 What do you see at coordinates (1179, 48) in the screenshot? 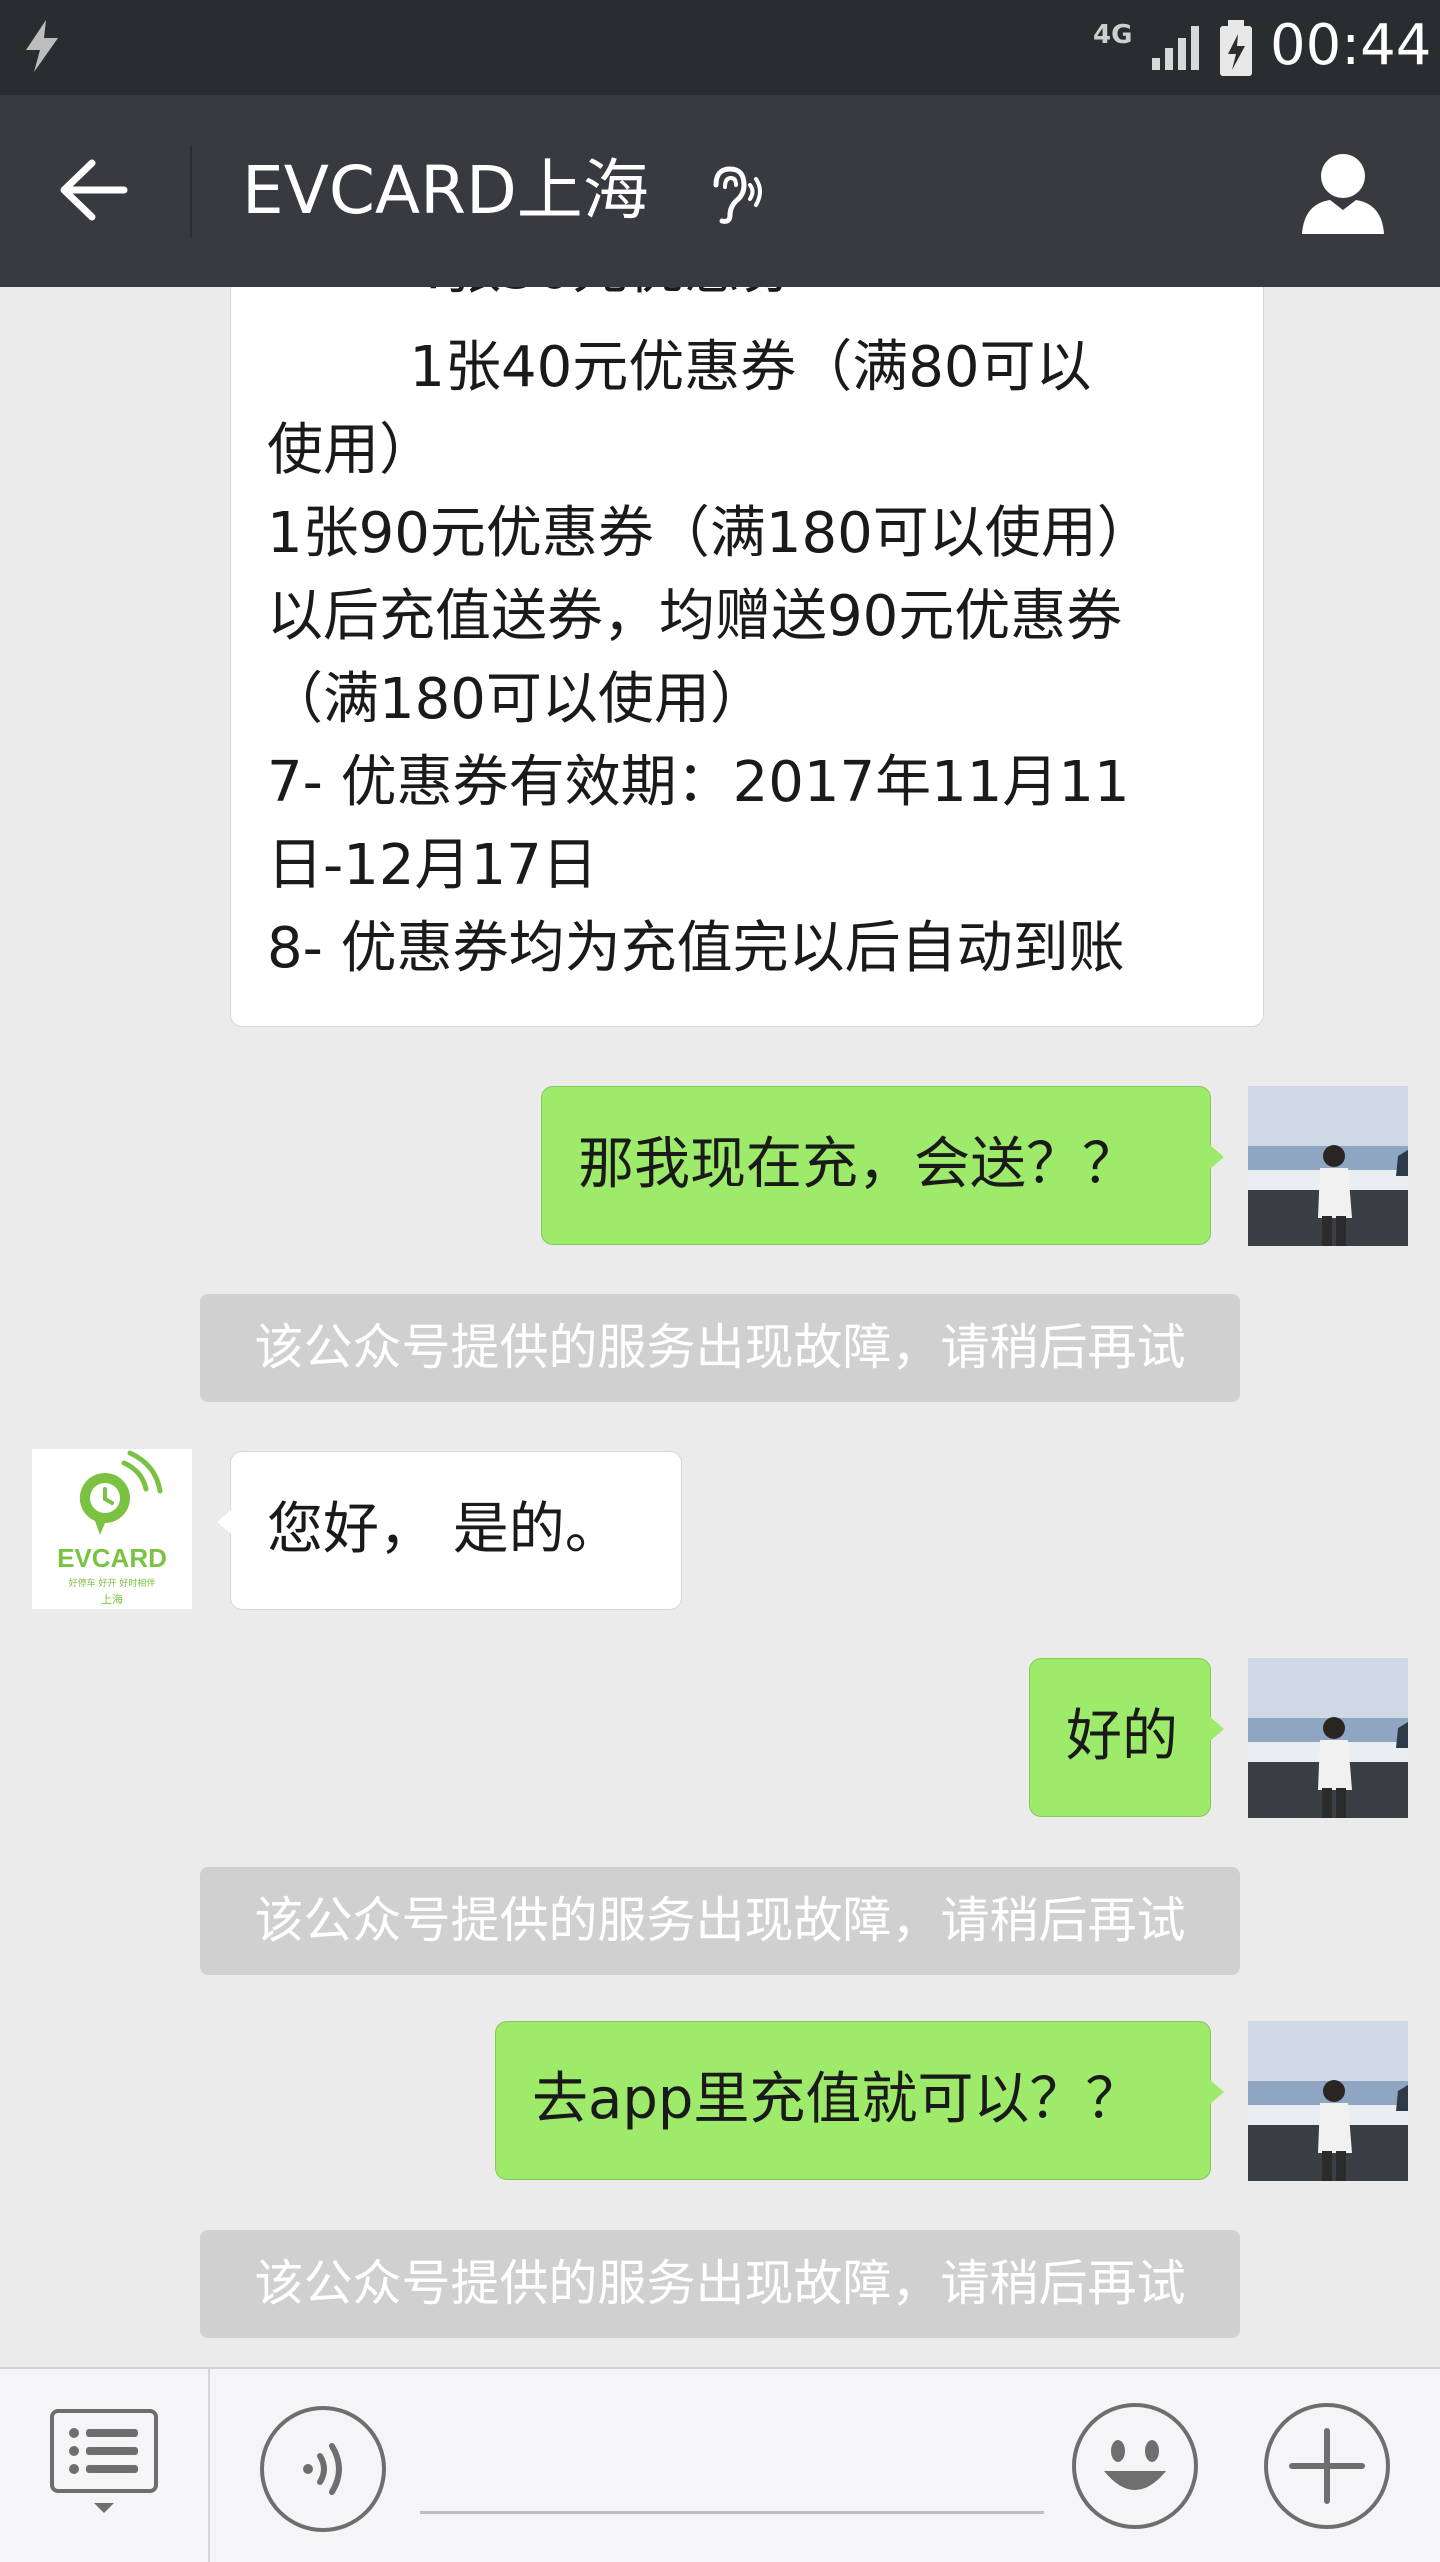
I see `signal-icon` at bounding box center [1179, 48].